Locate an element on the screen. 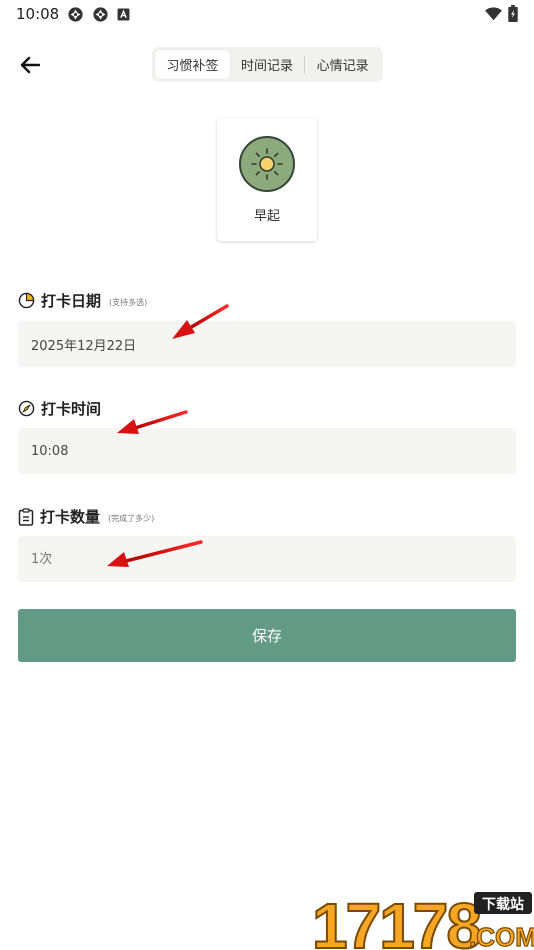  back-button is located at coordinates (30, 65).